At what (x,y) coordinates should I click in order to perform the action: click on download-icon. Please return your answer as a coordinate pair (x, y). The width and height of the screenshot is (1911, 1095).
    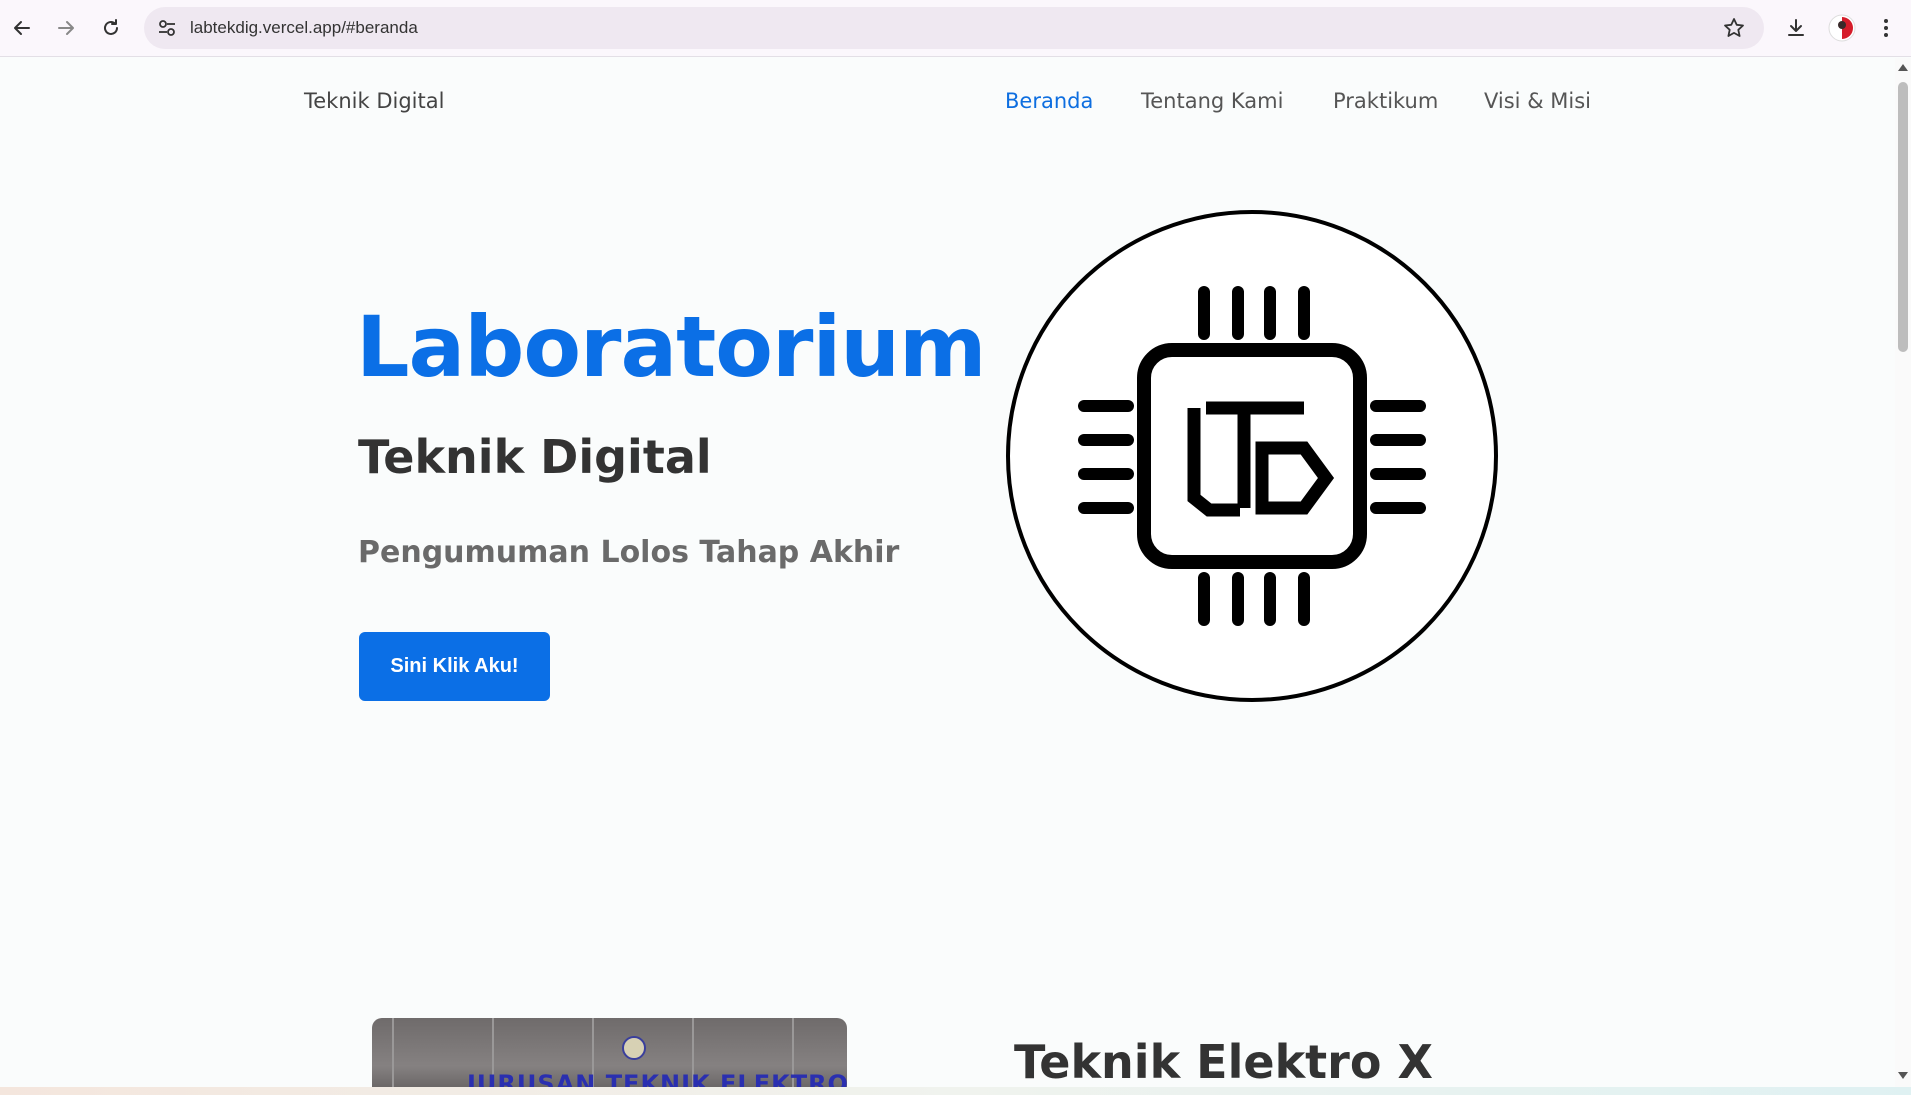
    Looking at the image, I should click on (1796, 28).